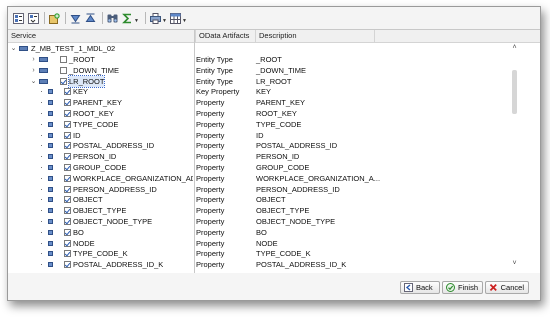 This screenshot has width=550, height=332. I want to click on dropdown-caret-icon: ▼, so click(164, 21).